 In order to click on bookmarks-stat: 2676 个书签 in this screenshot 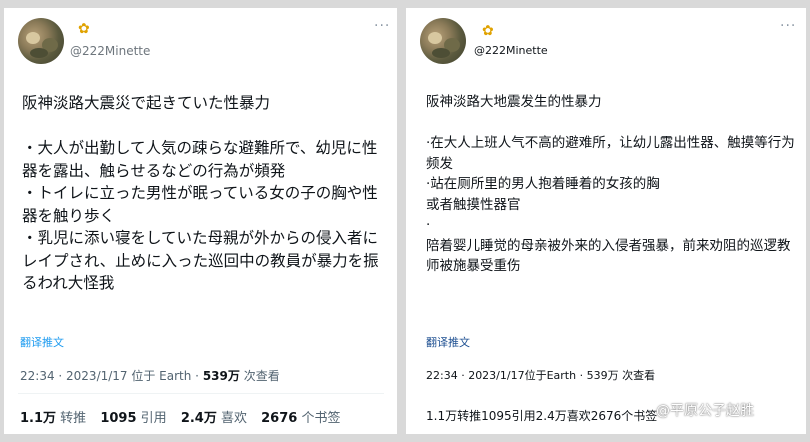, I will do `click(300, 418)`.